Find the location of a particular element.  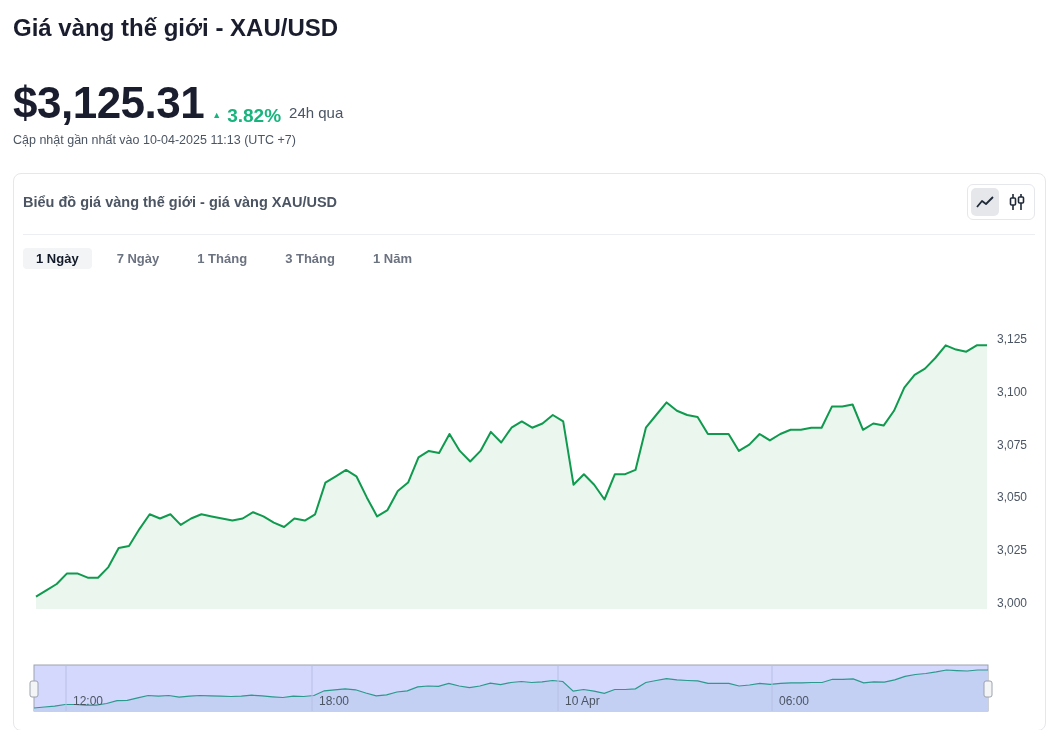

candlestick-icon is located at coordinates (1017, 201).